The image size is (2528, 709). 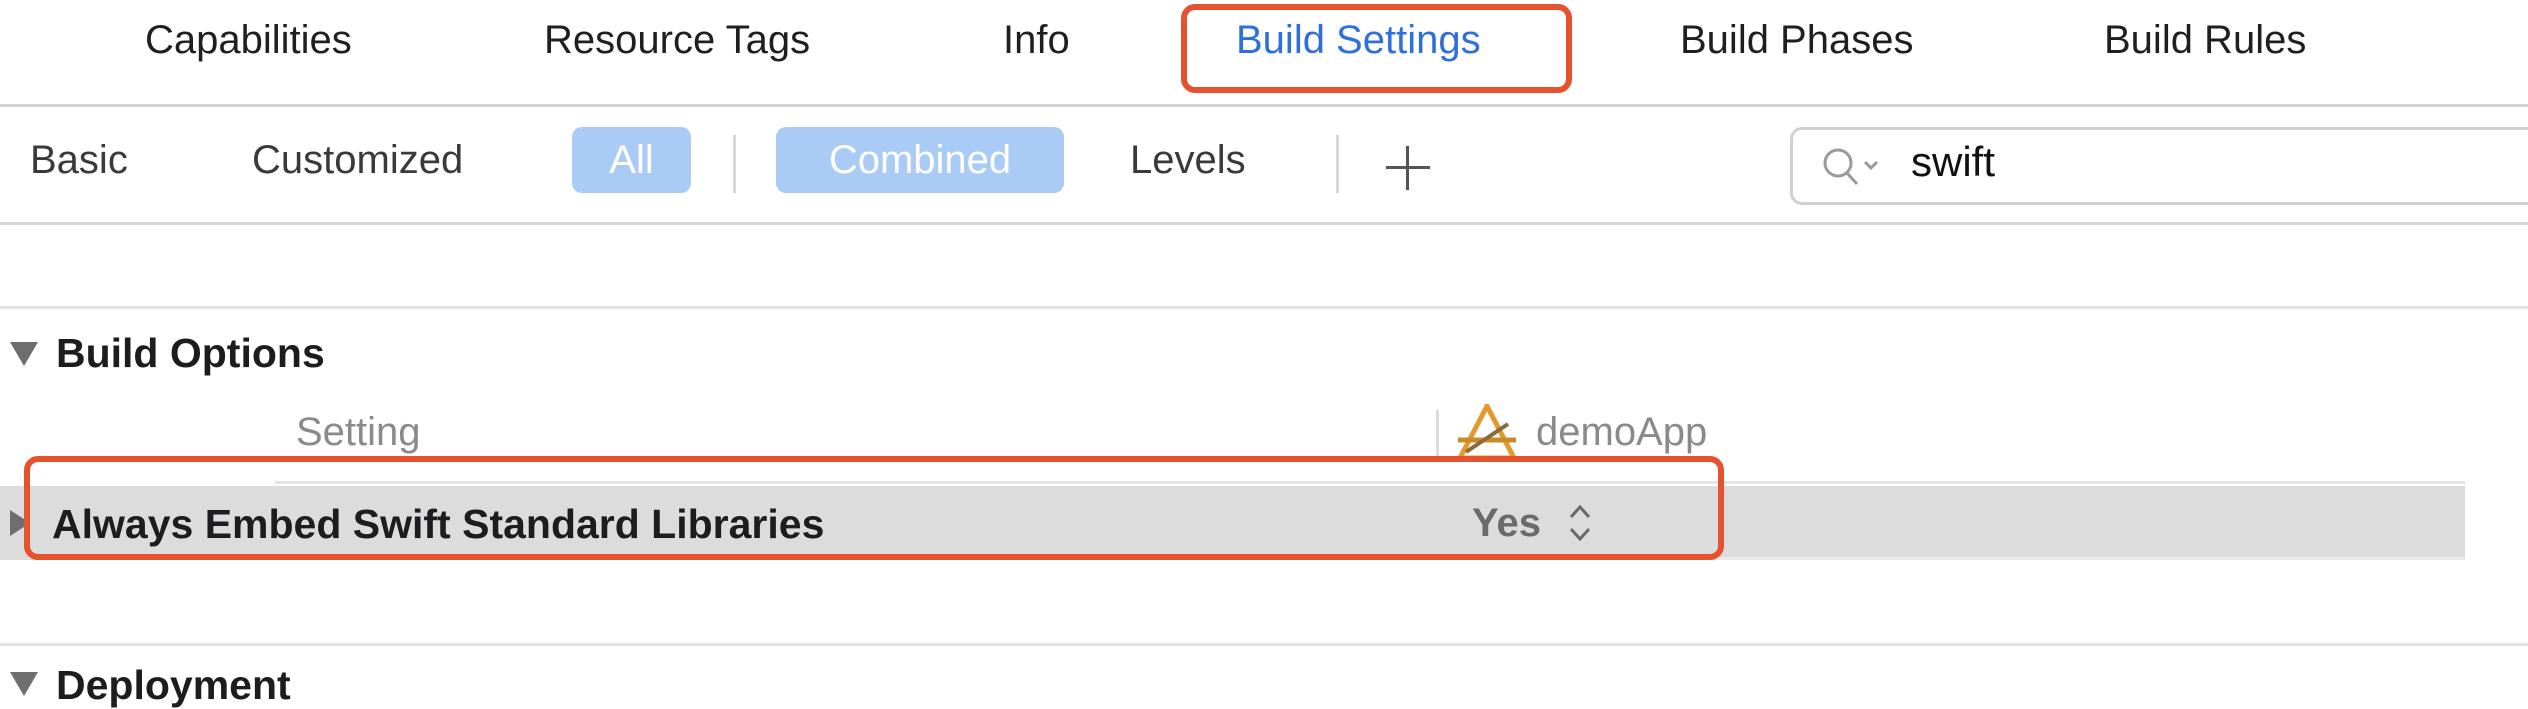 What do you see at coordinates (677, 40) in the screenshot?
I see `tab-resource-tags: Resource Tags` at bounding box center [677, 40].